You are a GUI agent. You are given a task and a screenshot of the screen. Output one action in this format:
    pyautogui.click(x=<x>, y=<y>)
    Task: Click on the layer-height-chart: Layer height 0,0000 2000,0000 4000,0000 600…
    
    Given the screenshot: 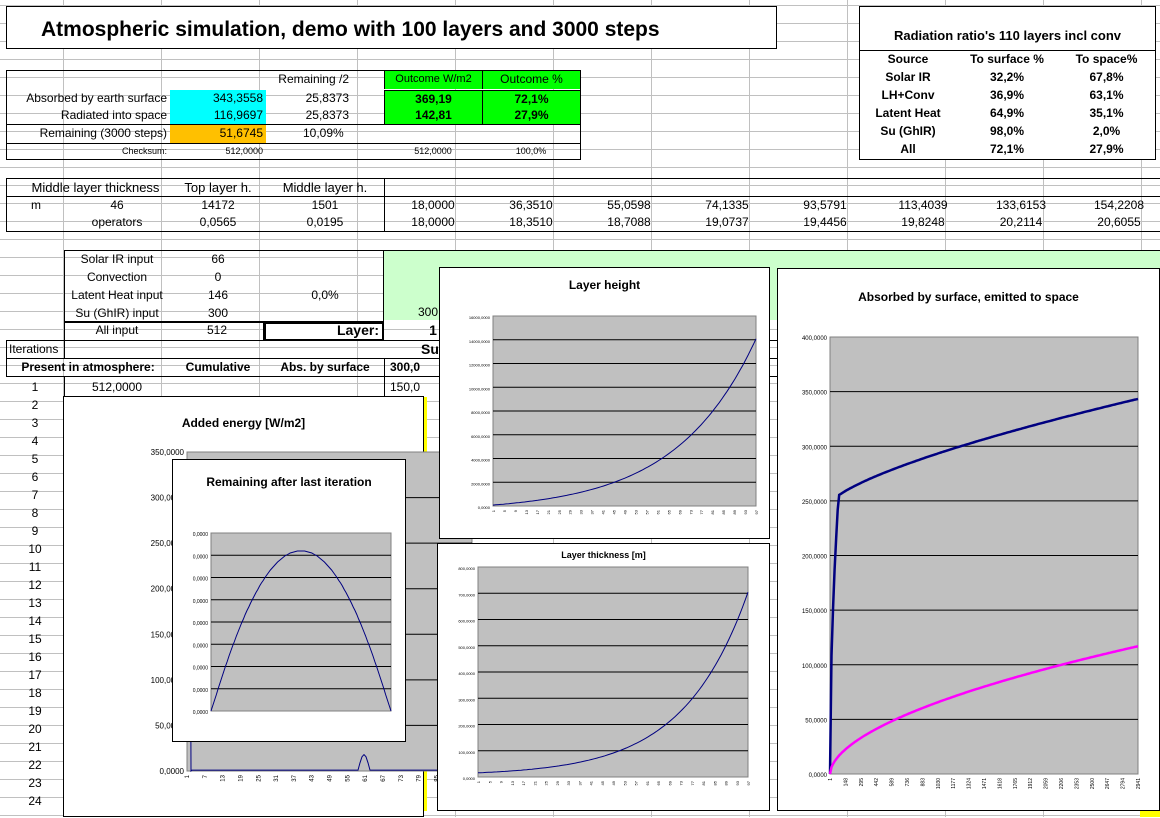 What is the action you would take?
    pyautogui.click(x=604, y=403)
    